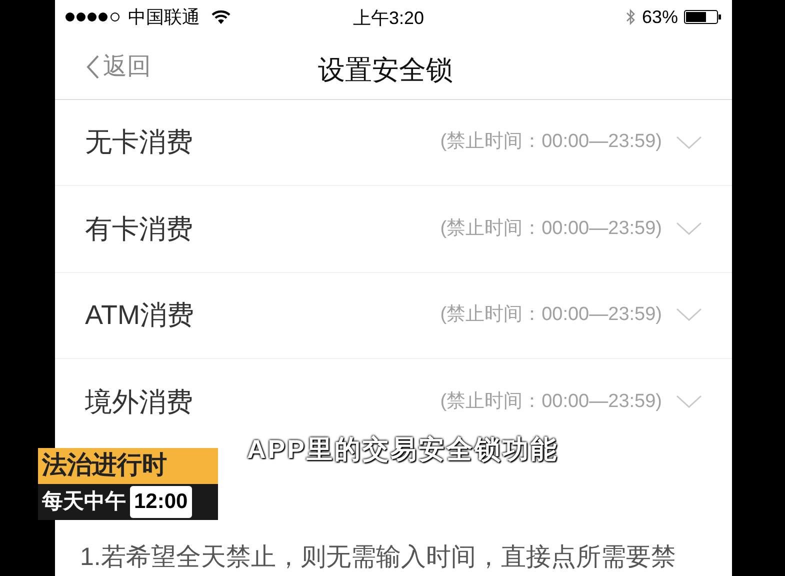 Image resolution: width=785 pixels, height=576 pixels. Describe the element at coordinates (388, 18) in the screenshot. I see `status-time: 上午3:20` at that location.